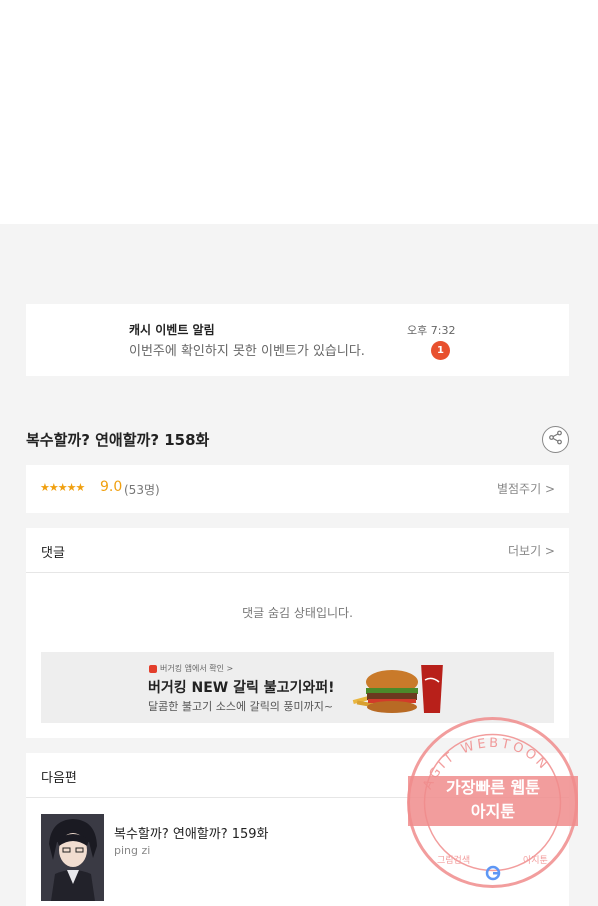  What do you see at coordinates (297, 550) in the screenshot?
I see `comments-header: 댓글 더보기 >` at bounding box center [297, 550].